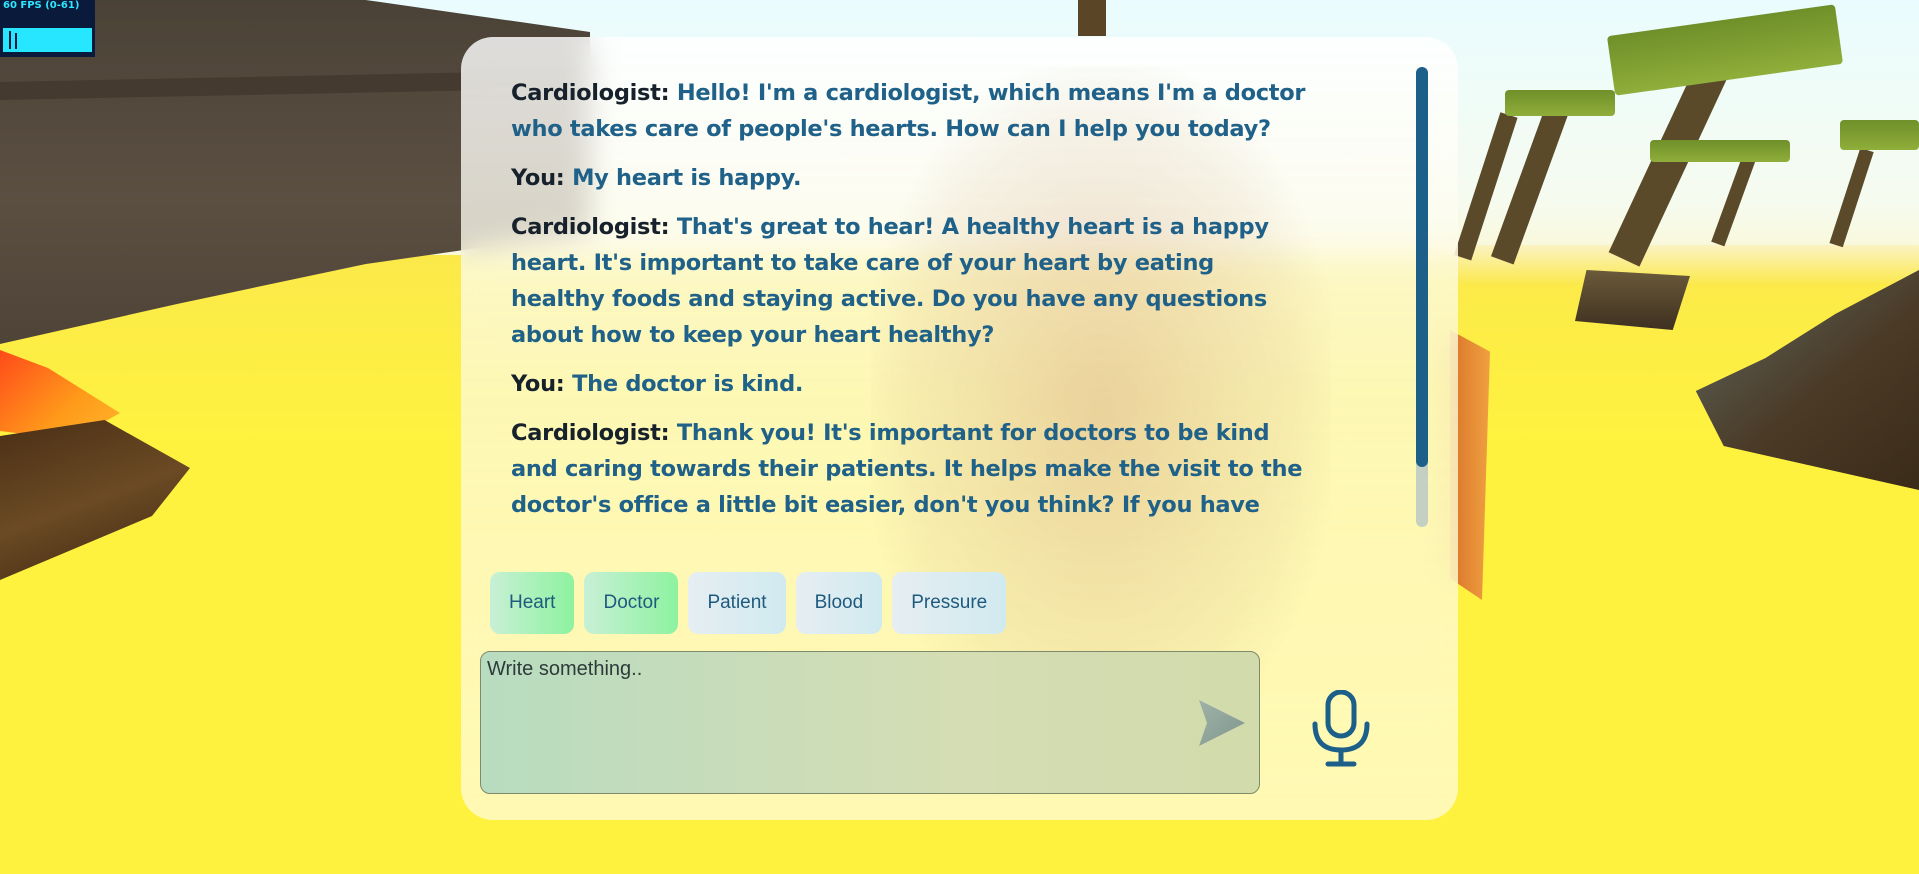  Describe the element at coordinates (1341, 729) in the screenshot. I see `microphone-icon` at that location.